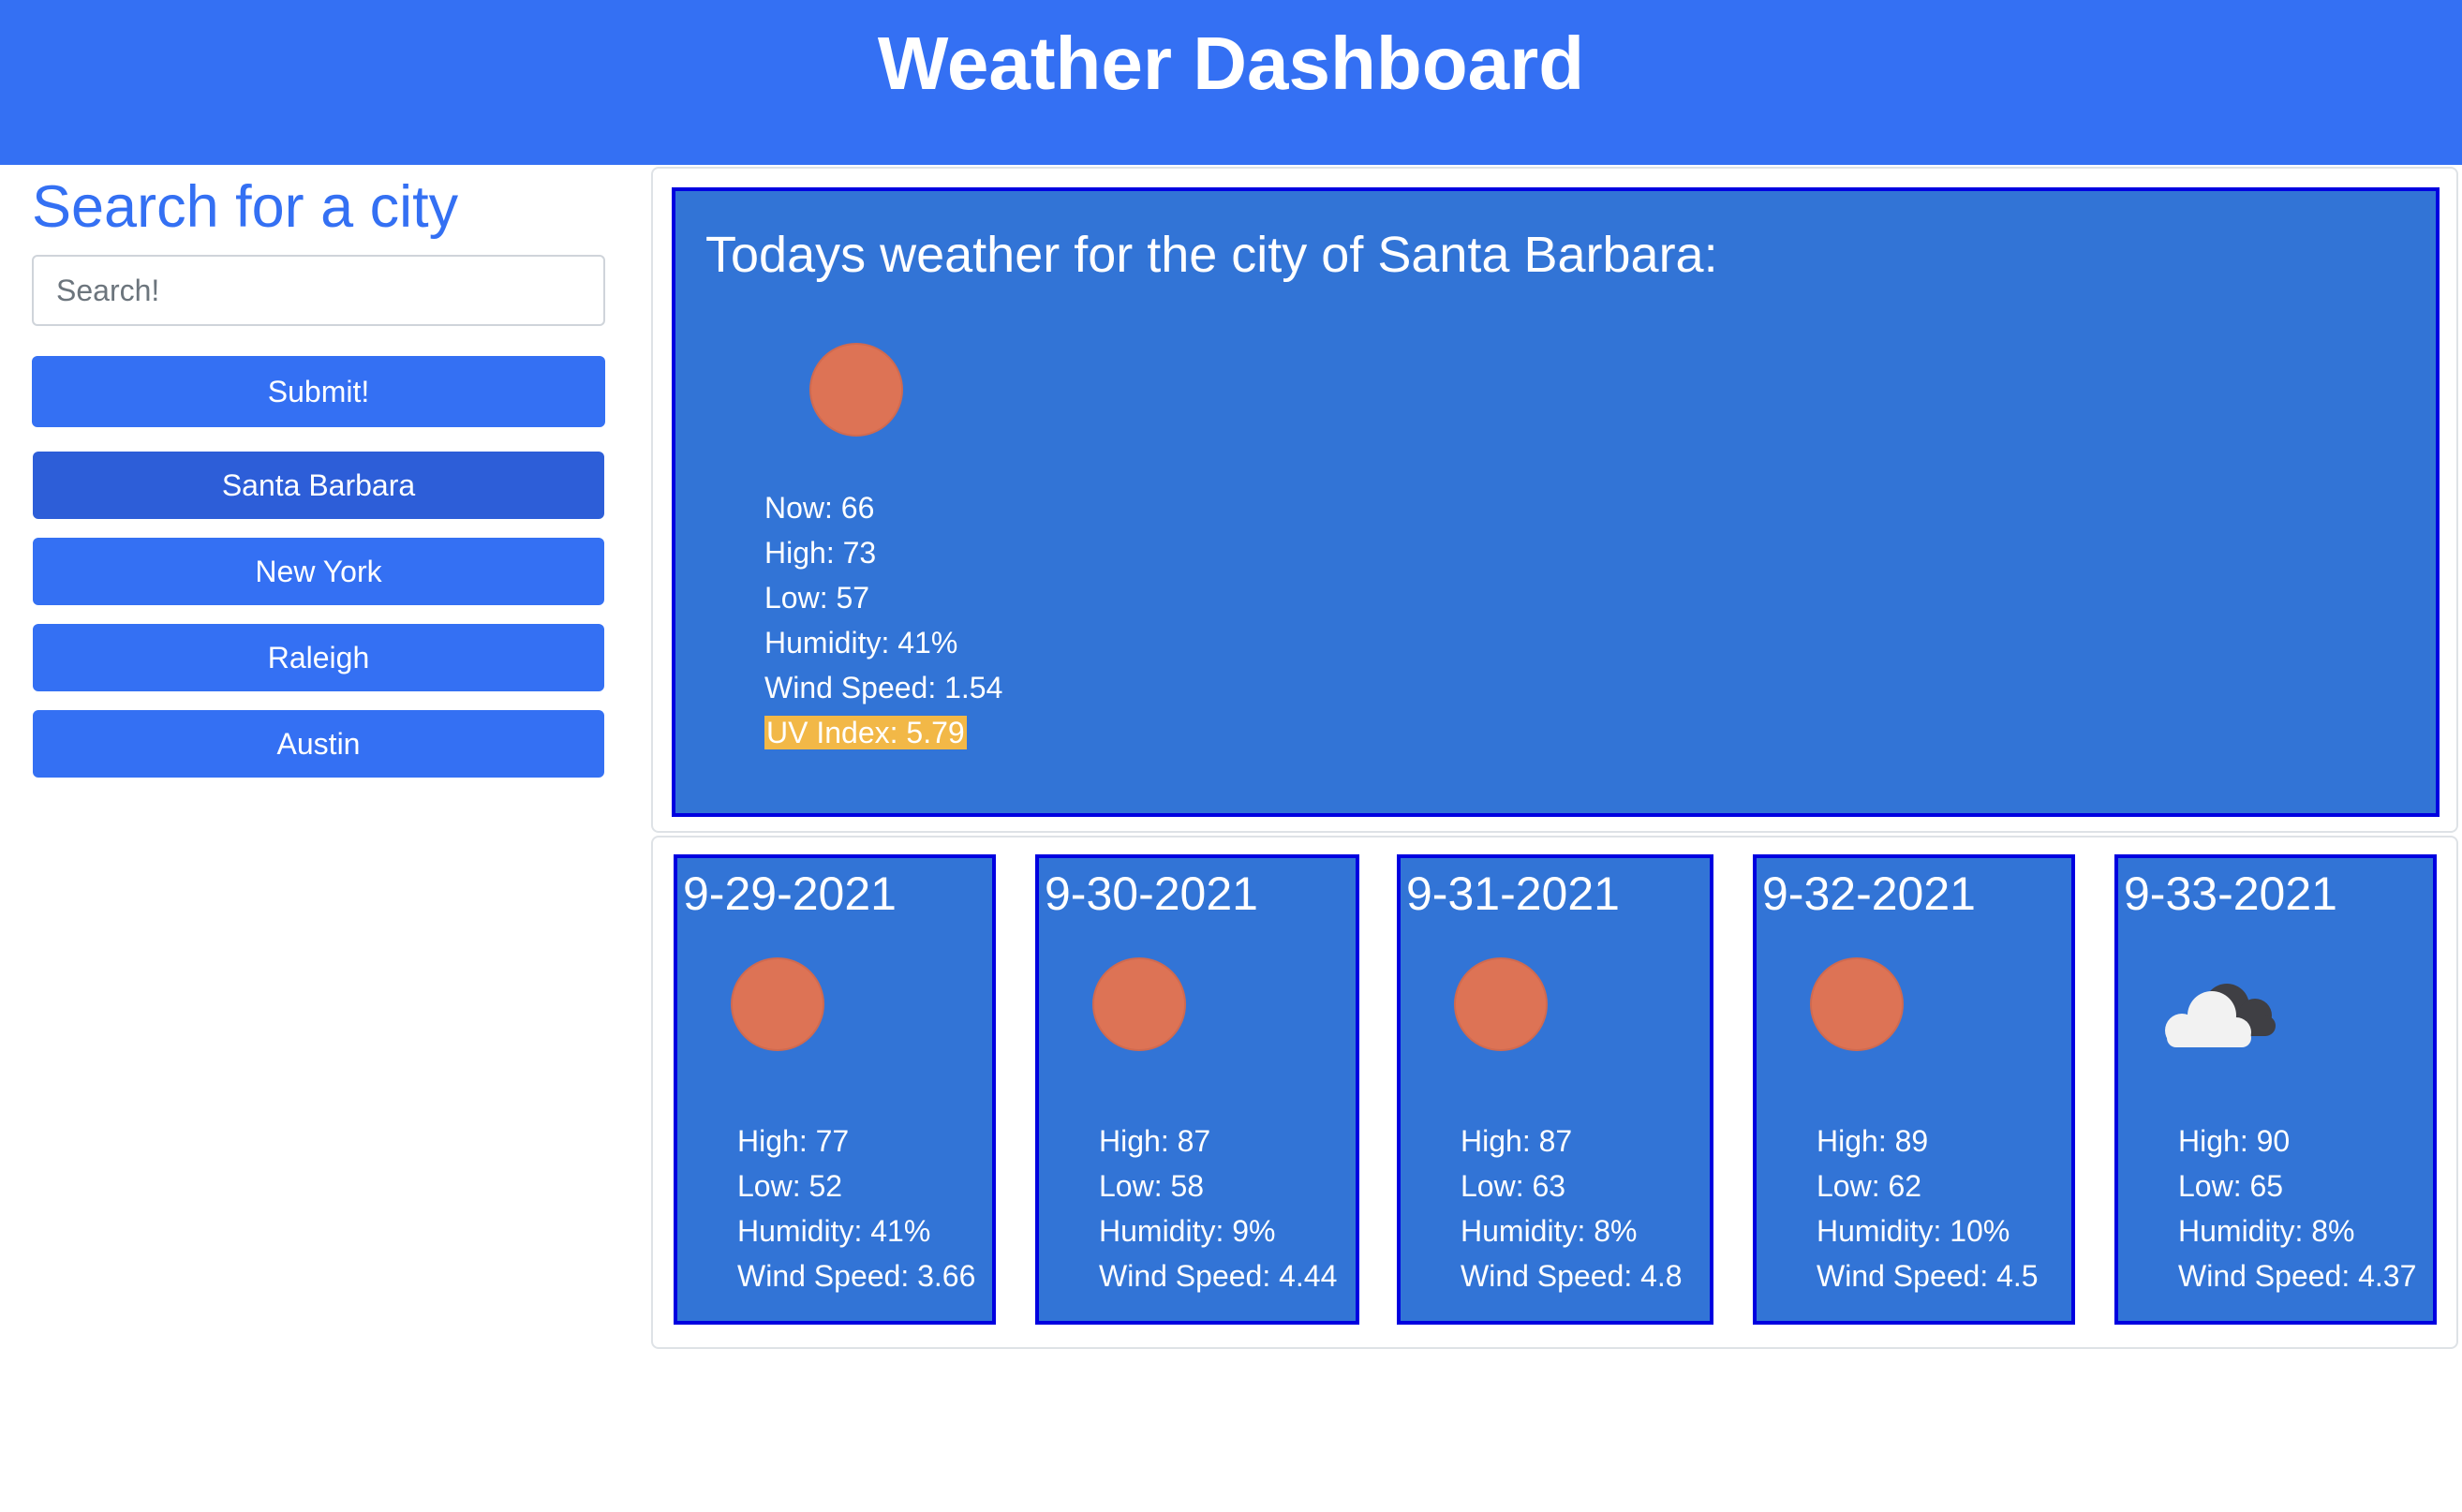 The width and height of the screenshot is (2462, 1512). Describe the element at coordinates (2297, 1276) in the screenshot. I see `forecast-wind-speed: Wind Speed: 4.37` at that location.